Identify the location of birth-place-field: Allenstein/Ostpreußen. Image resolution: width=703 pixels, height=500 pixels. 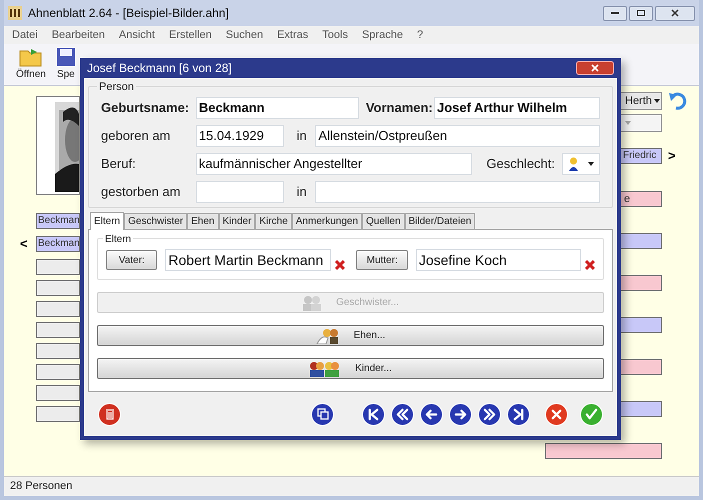
(457, 136).